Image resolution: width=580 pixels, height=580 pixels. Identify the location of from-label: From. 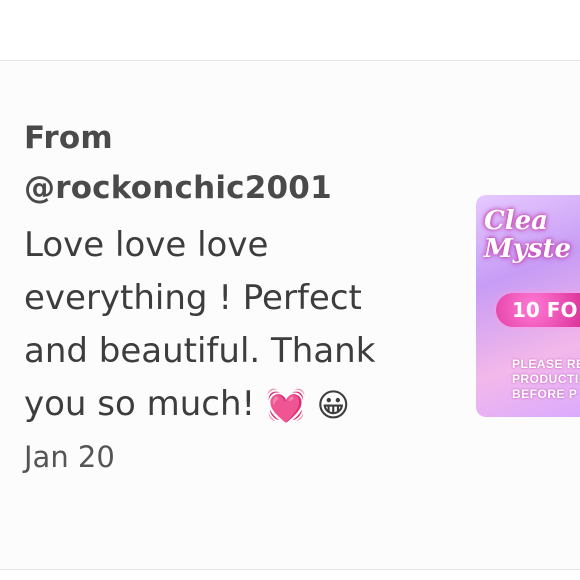
(68, 138).